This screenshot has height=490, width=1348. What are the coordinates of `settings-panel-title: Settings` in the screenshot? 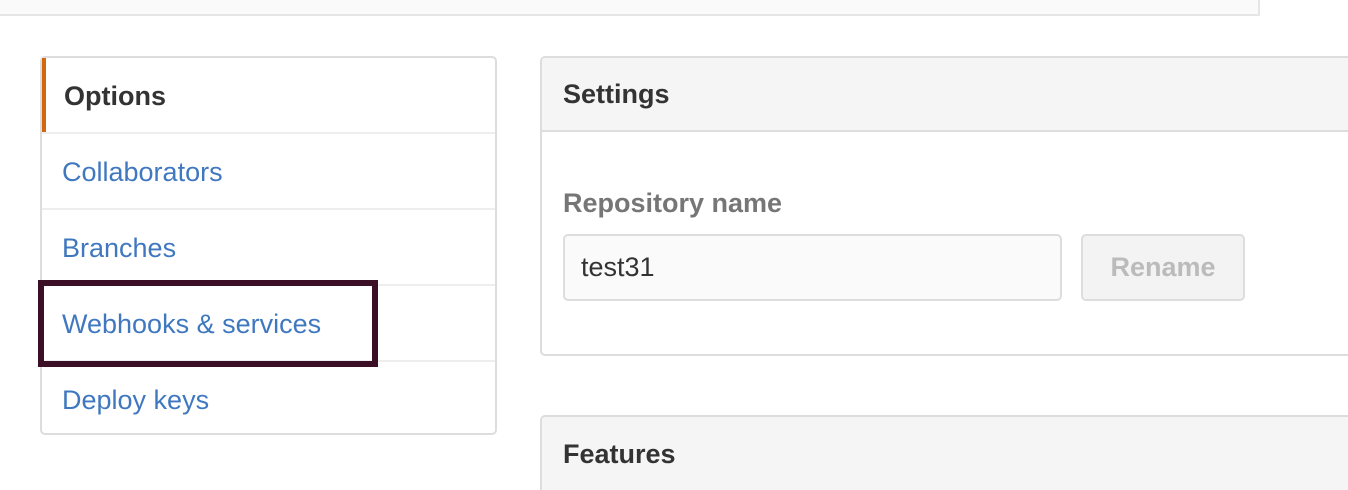 It's located at (945, 95).